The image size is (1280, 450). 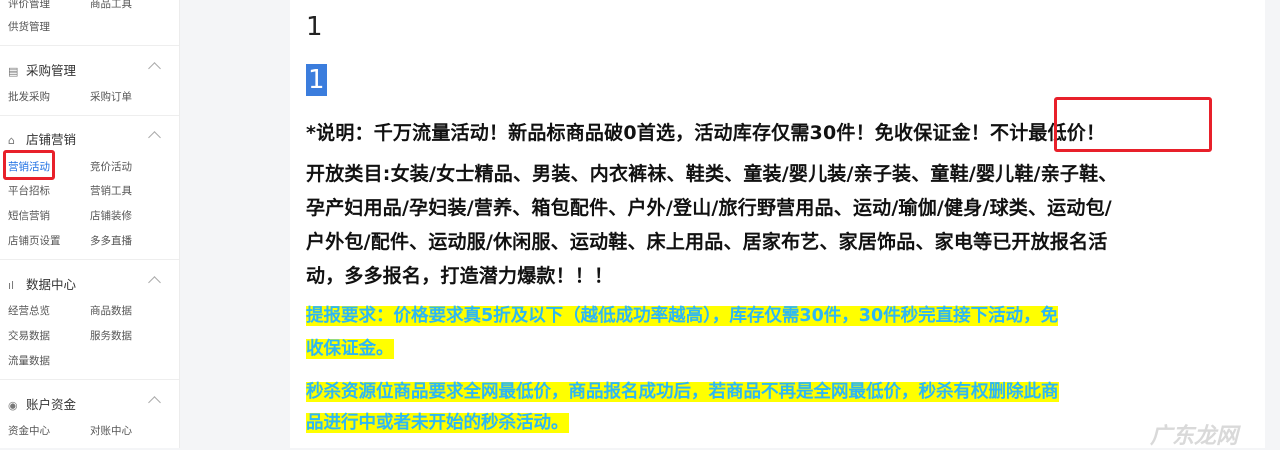 I want to click on category-line: 动，多多报名，打造潜力爆款！！！, so click(x=460, y=276).